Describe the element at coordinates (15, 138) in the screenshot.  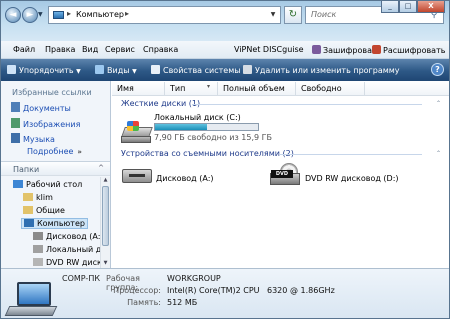
I see `music-icon` at that location.